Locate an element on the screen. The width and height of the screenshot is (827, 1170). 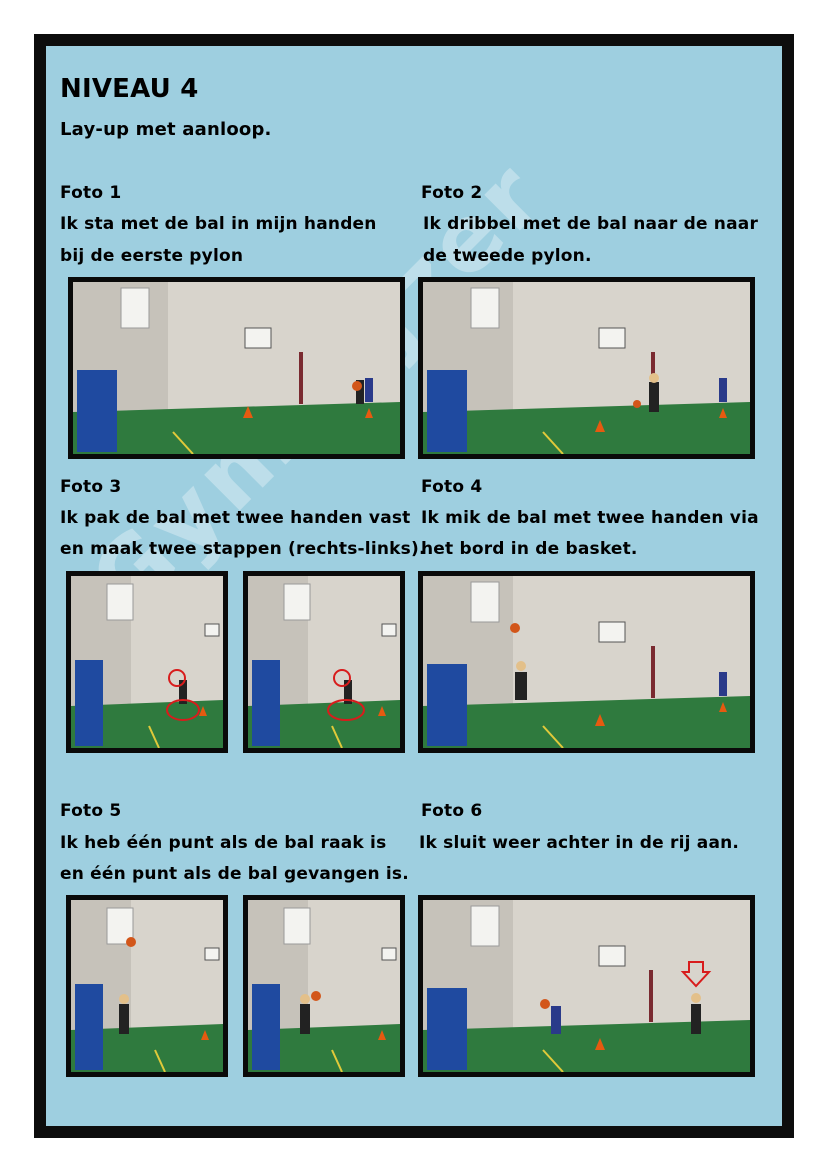
photo-5a is located at coordinates (147, 986).